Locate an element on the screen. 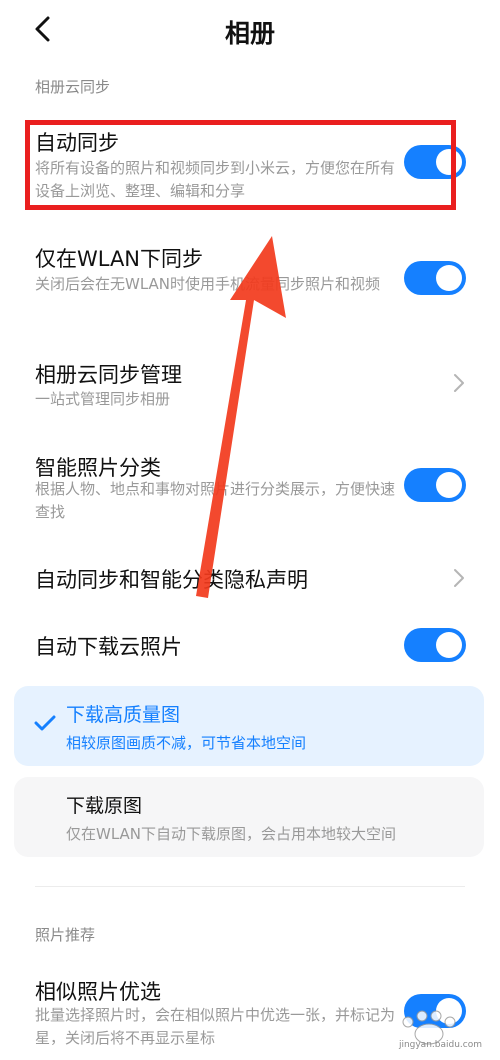 The image size is (500, 1060). wlan-only-desc: 关闭后会在无WLAN时使用手机流量同步照片和视频 is located at coordinates (208, 284).